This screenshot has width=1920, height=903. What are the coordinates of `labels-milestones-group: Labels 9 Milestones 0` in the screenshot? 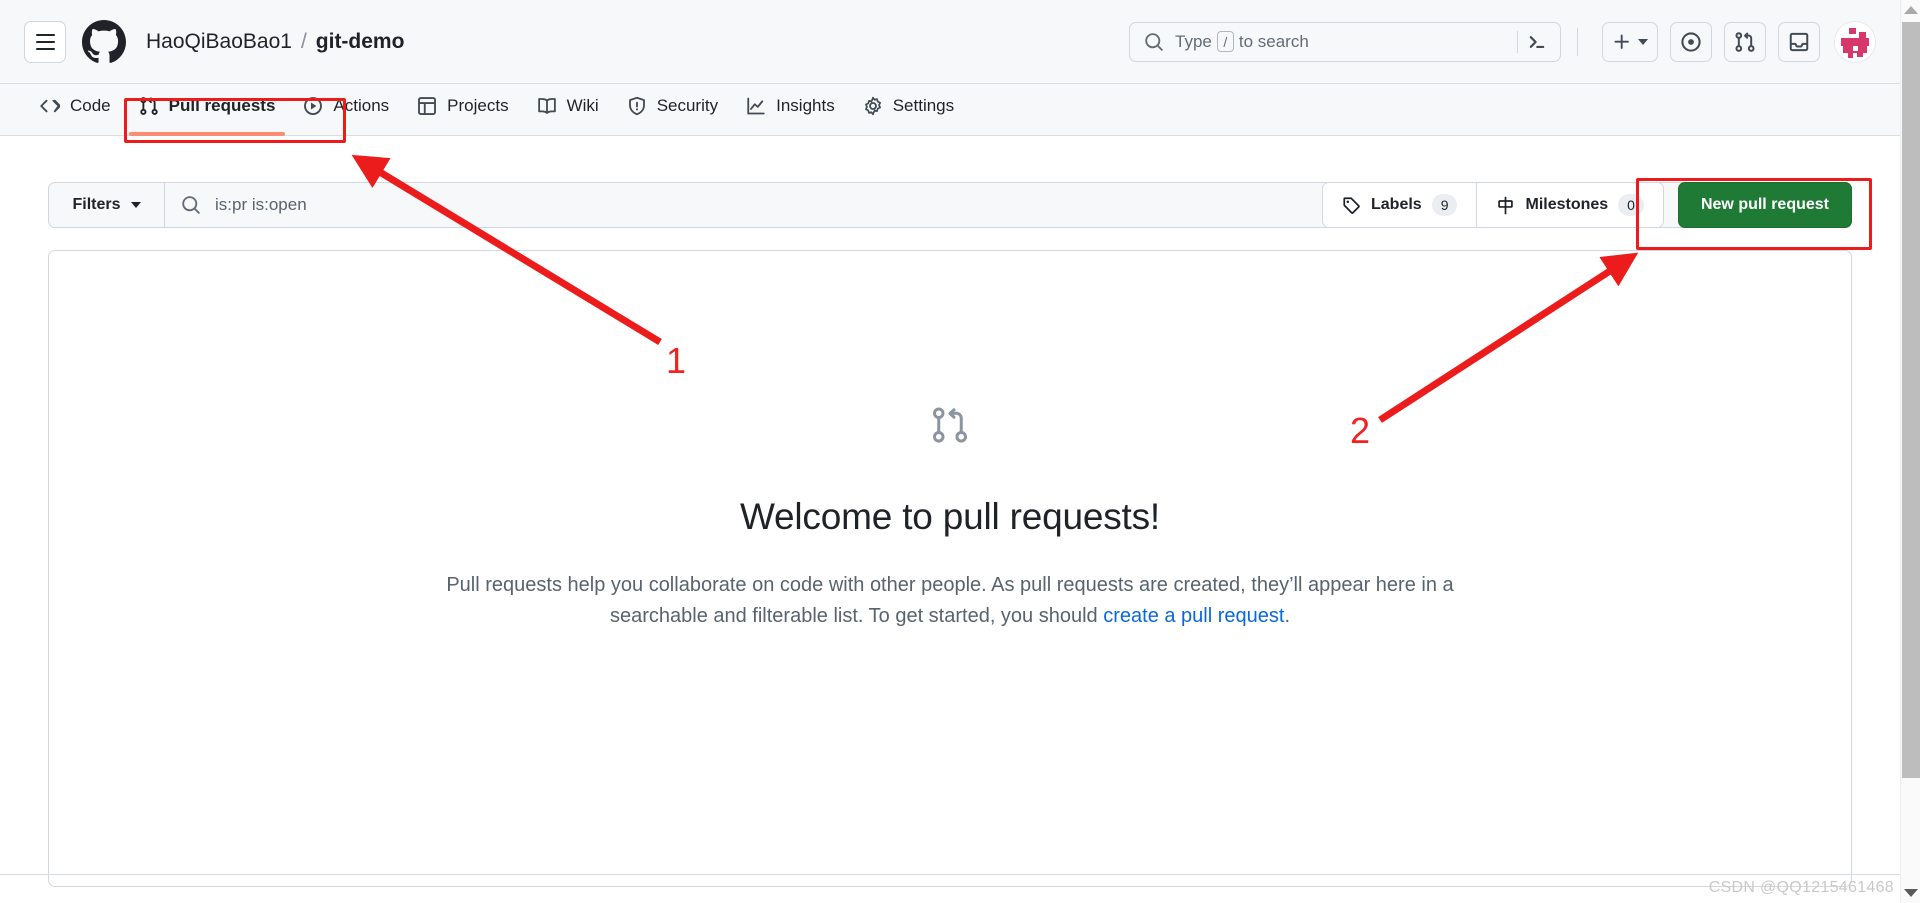 It's located at (1493, 205).